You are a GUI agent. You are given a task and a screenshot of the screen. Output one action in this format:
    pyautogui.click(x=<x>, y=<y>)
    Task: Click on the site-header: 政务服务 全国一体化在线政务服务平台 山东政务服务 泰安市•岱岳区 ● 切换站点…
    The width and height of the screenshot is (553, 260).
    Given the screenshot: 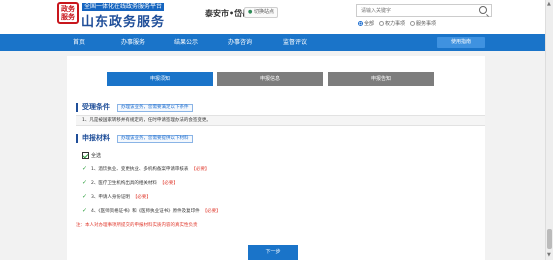 What is the action you would take?
    pyautogui.click(x=272, y=17)
    